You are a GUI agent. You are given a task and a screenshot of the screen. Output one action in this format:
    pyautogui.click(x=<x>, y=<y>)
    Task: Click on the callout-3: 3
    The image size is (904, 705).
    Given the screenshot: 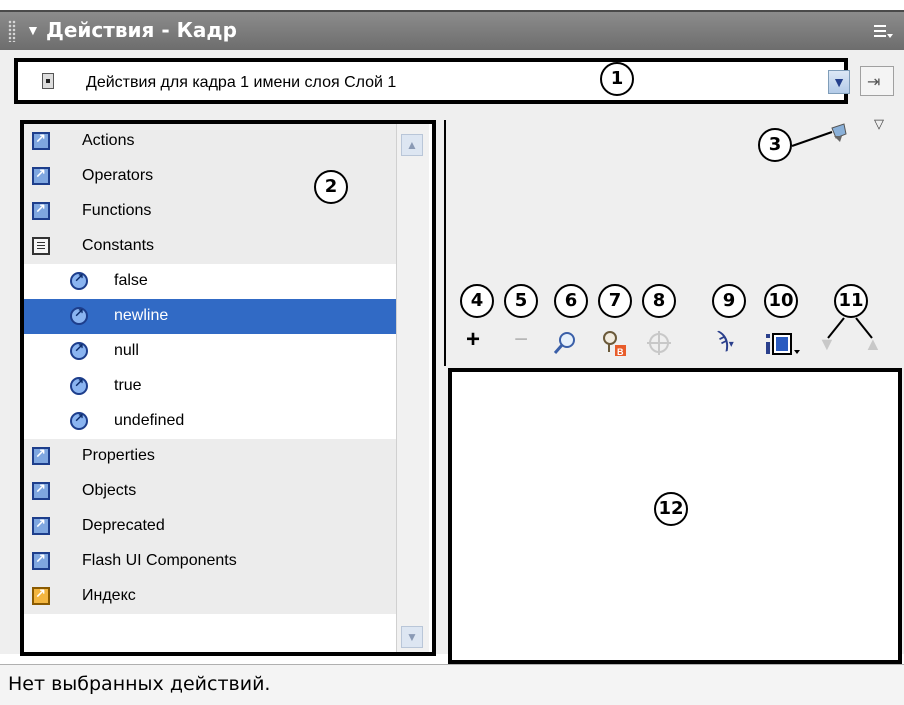 What is the action you would take?
    pyautogui.click(x=775, y=145)
    